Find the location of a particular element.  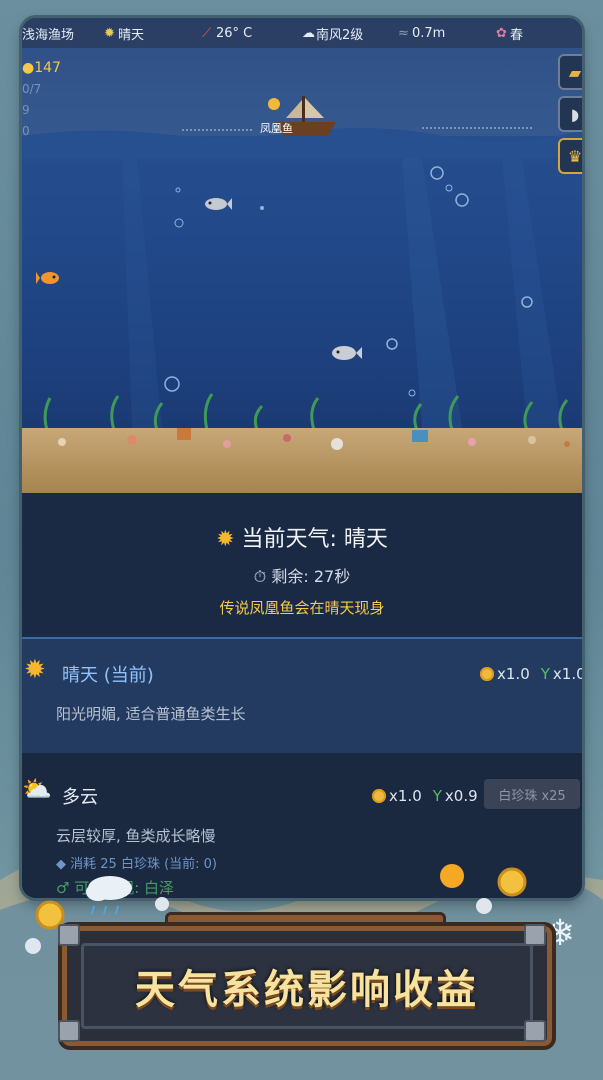

fish-count: 0/7 is located at coordinates (32, 89).